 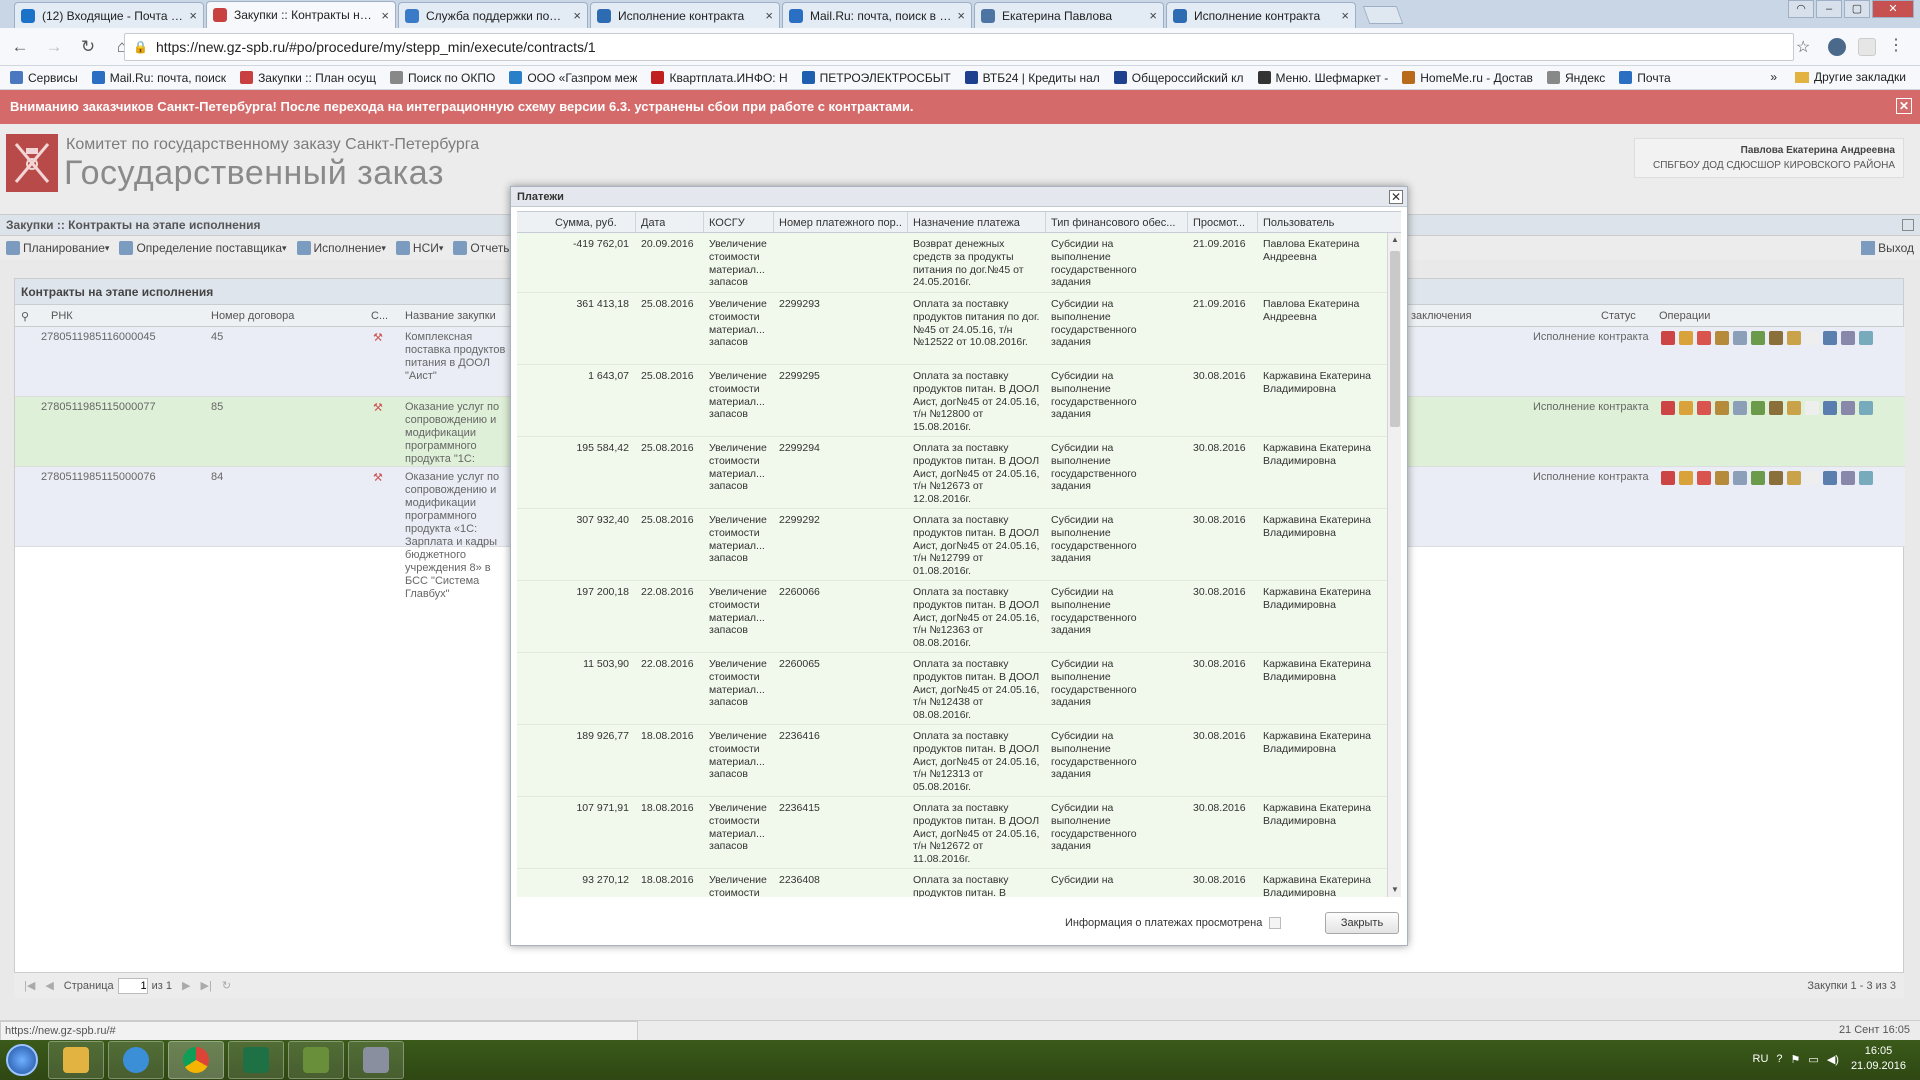 What do you see at coordinates (1761, 1059) in the screenshot?
I see `language-indicator: RU` at bounding box center [1761, 1059].